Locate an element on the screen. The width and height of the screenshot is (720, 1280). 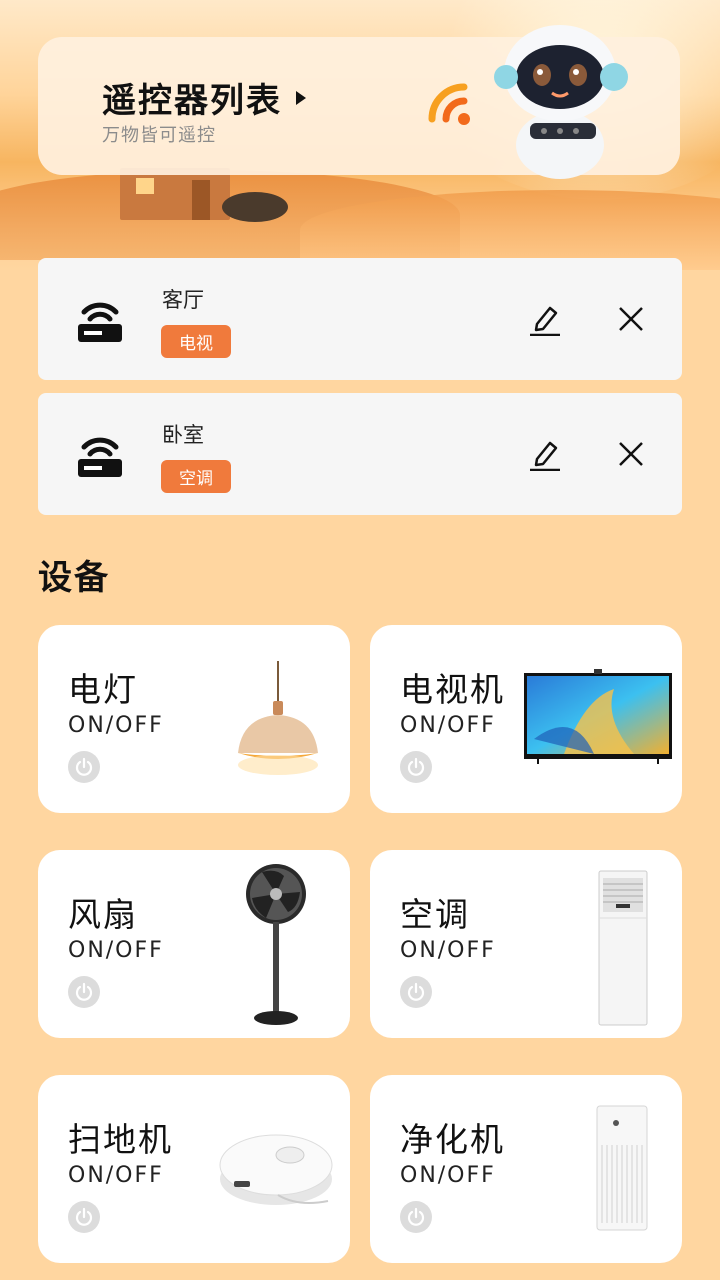
device-card-robot-vacuum: 扫地机 ON/OFF is located at coordinates (194, 1169).